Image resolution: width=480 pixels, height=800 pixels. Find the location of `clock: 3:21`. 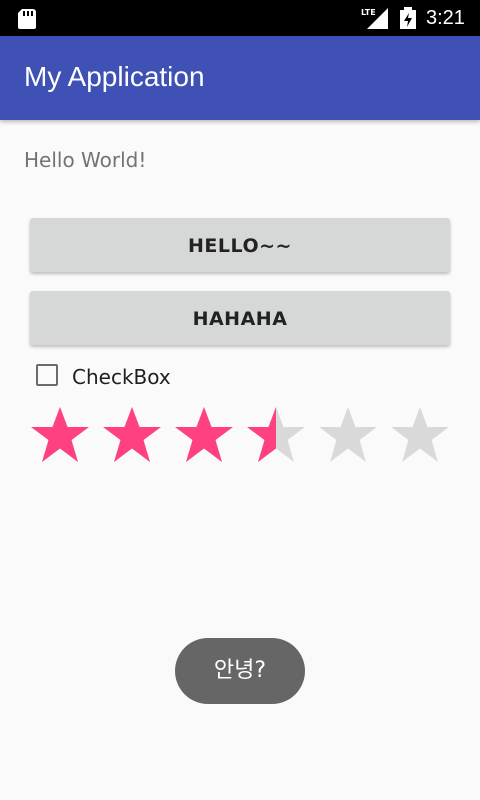

clock: 3:21 is located at coordinates (445, 18).